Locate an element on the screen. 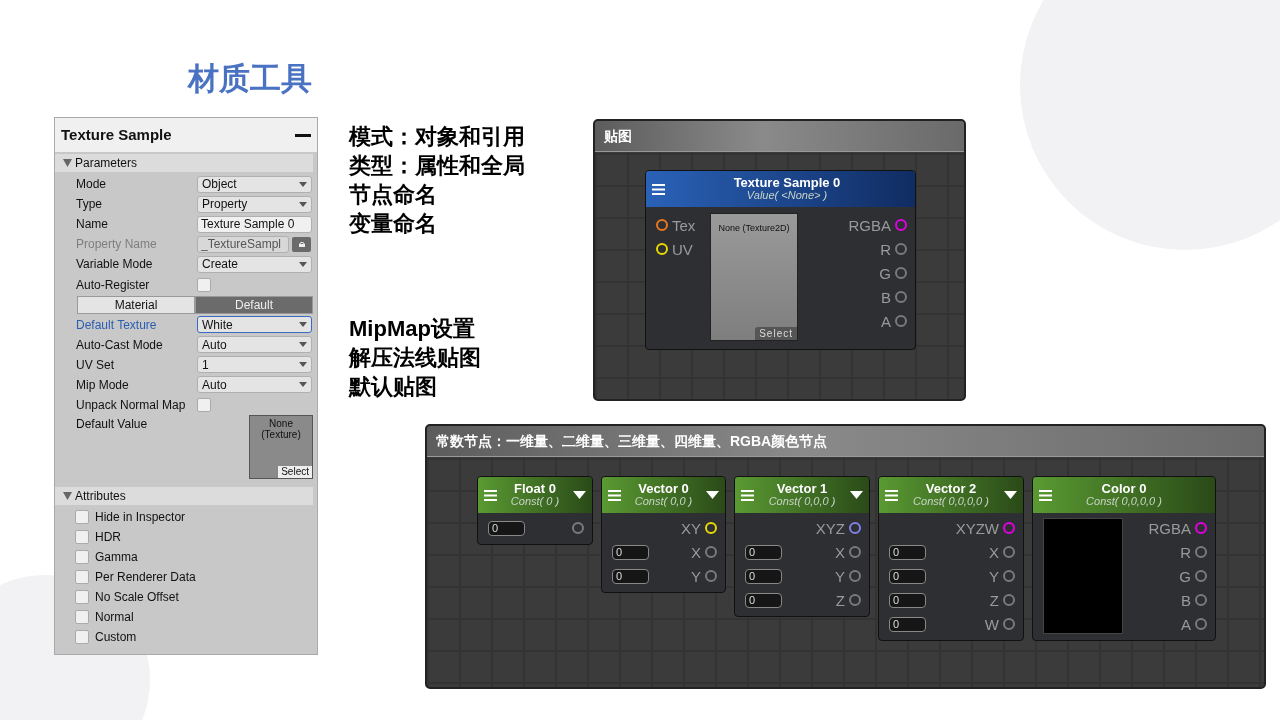 The height and width of the screenshot is (720, 1280). port-label: G is located at coordinates (1185, 576).